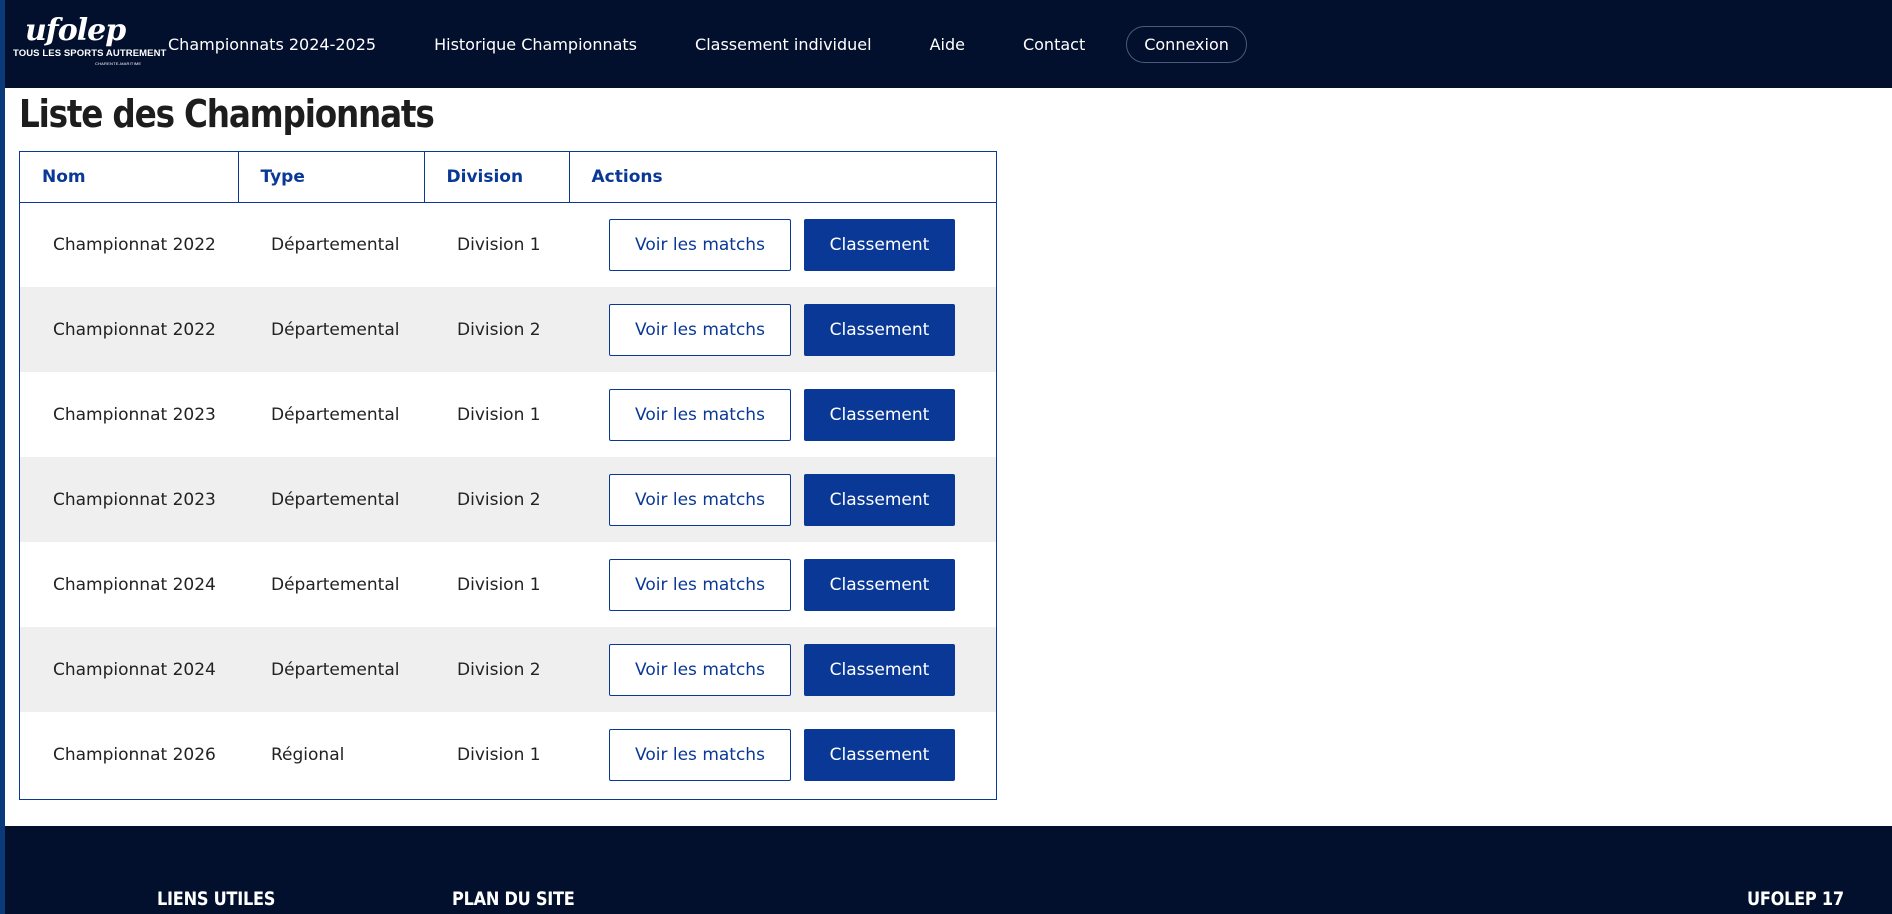  I want to click on site-footer: LIENS UTILES PLAN DU SITE UFOLEP 17, so click(948, 870).